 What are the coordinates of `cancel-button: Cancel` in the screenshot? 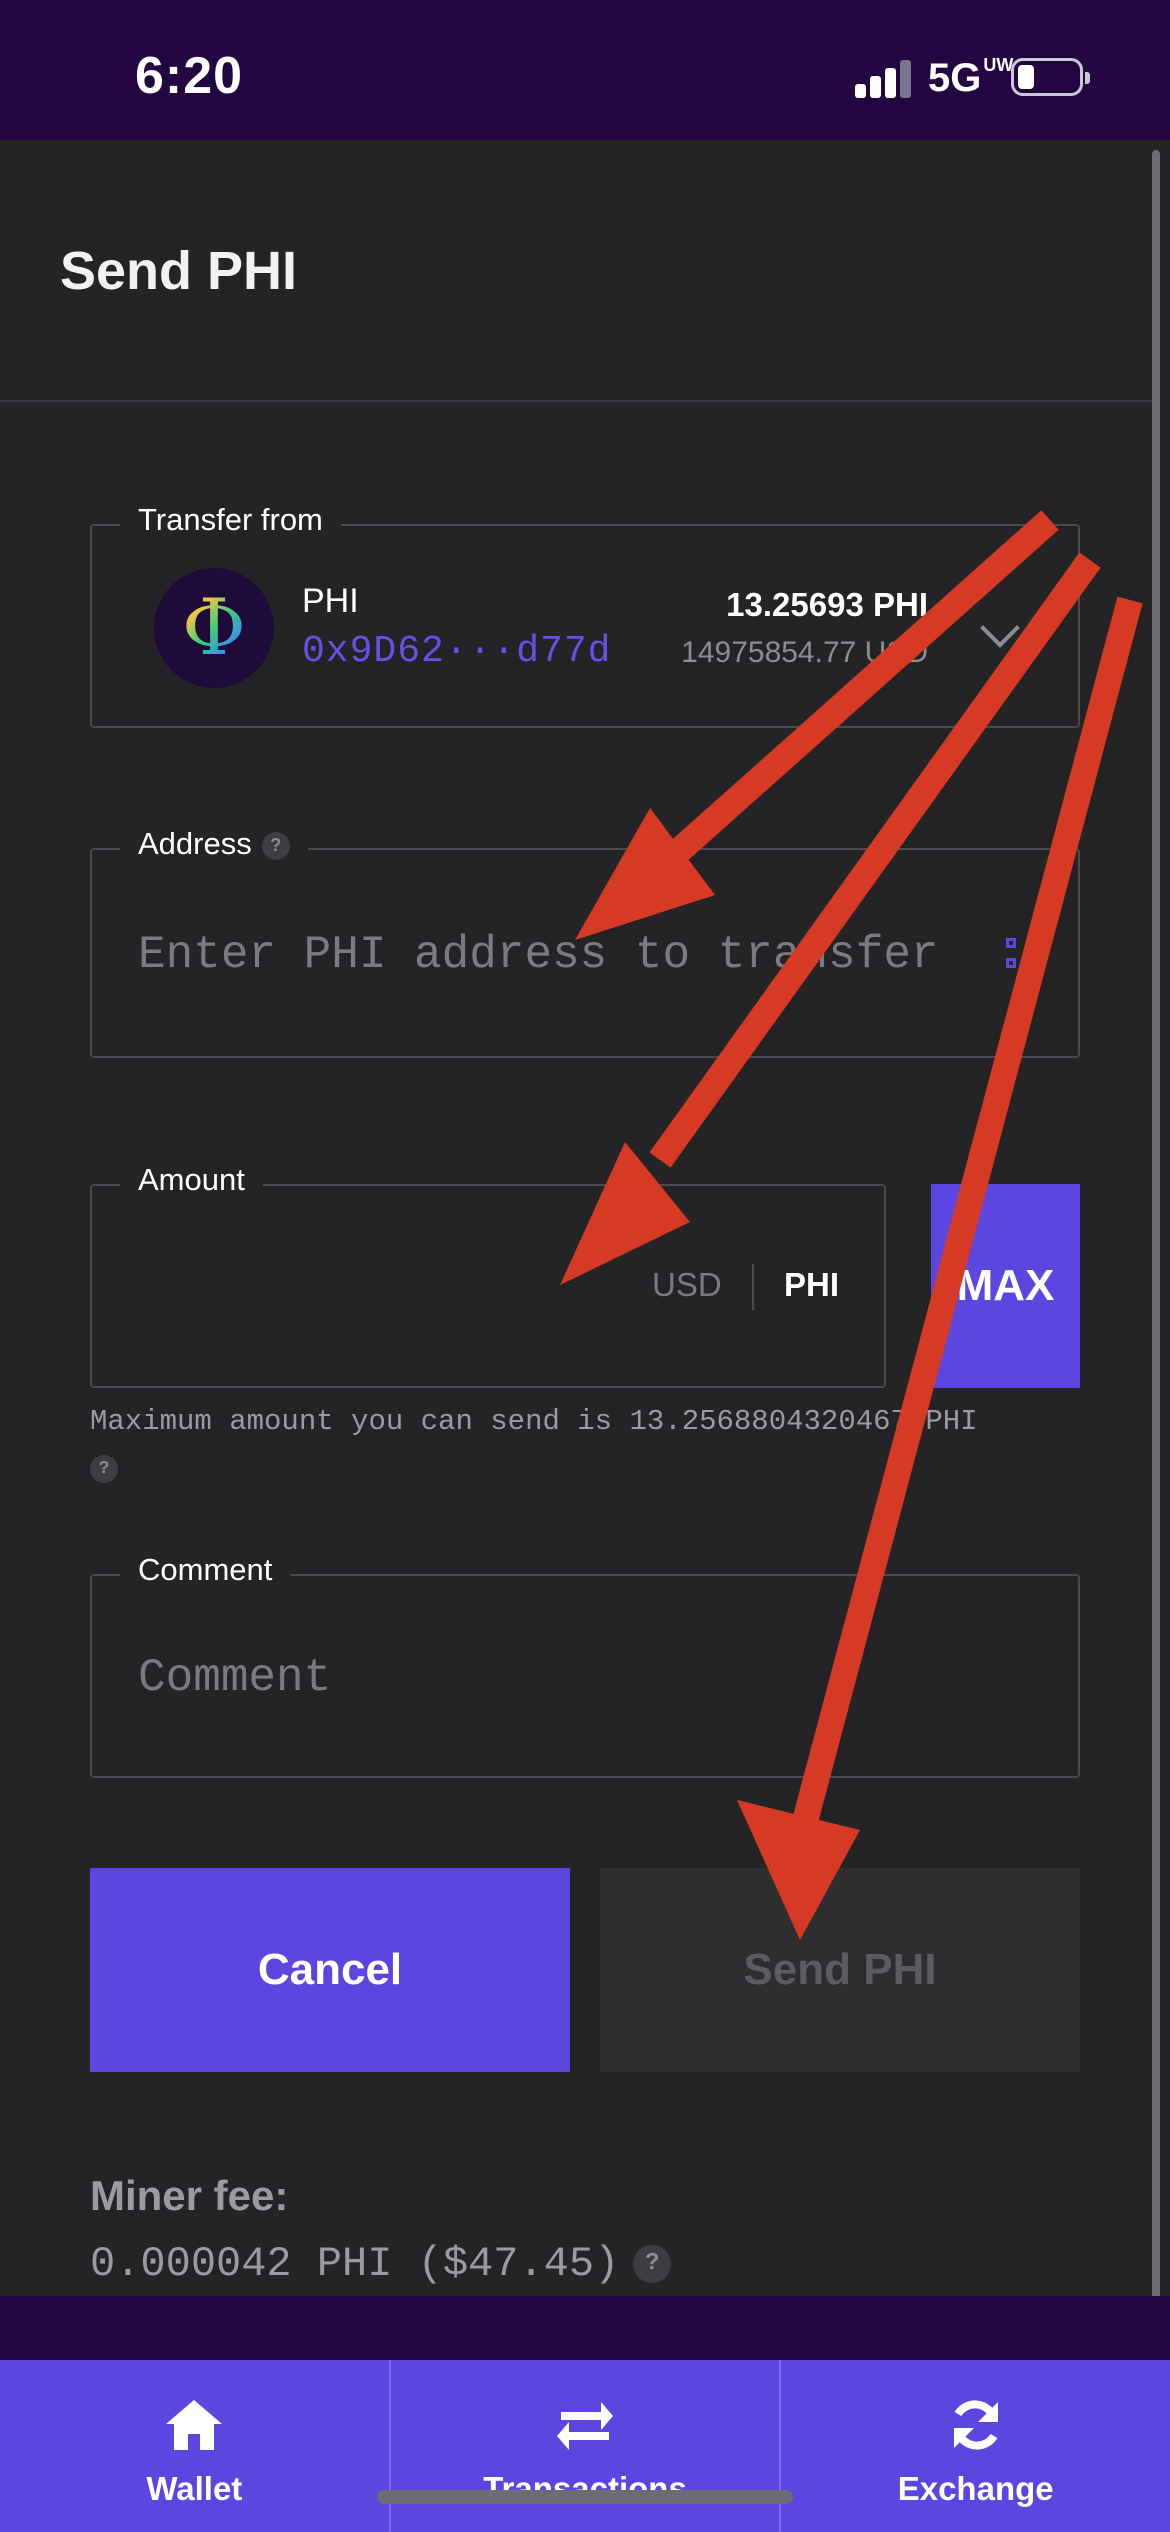 It's located at (330, 1970).